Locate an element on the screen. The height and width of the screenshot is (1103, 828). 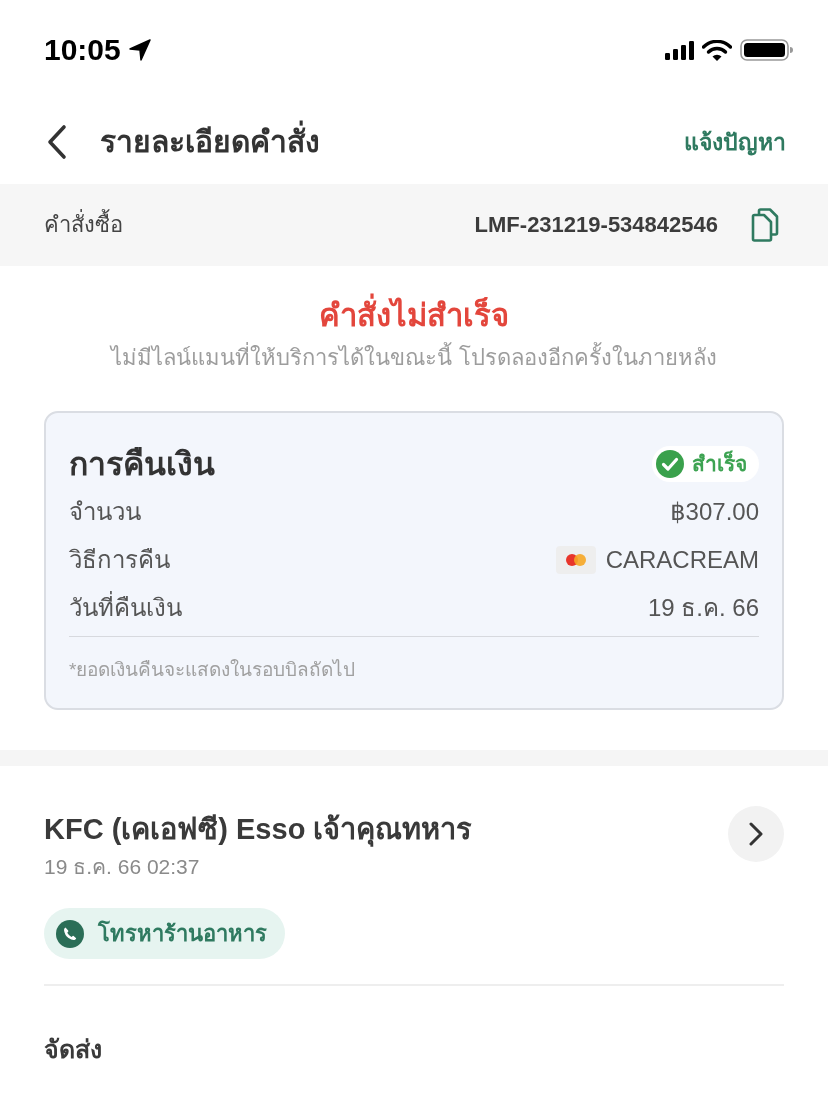
phone-icon is located at coordinates (70, 933).